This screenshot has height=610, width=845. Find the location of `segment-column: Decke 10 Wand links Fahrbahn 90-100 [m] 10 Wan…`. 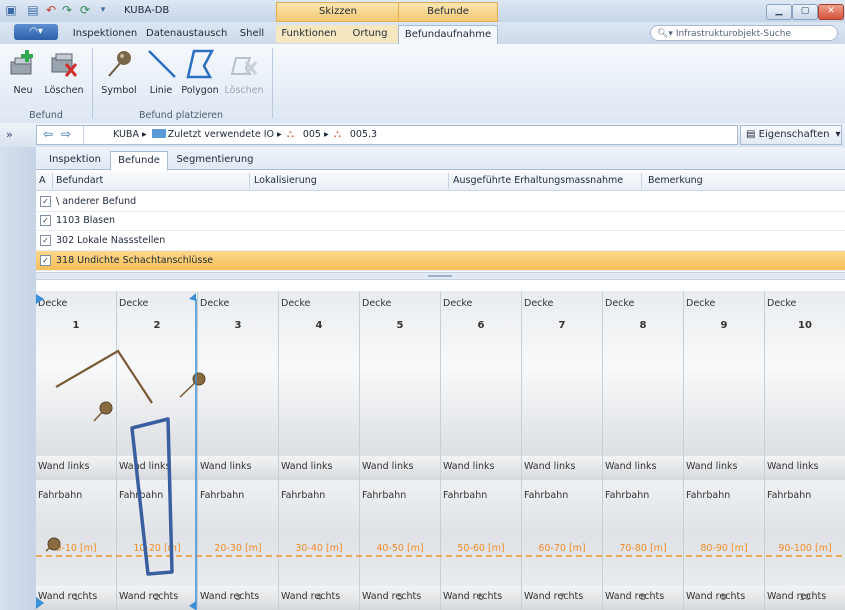

segment-column: Decke 10 Wand links Fahrbahn 90-100 [m] 10 Wan… is located at coordinates (805, 450).